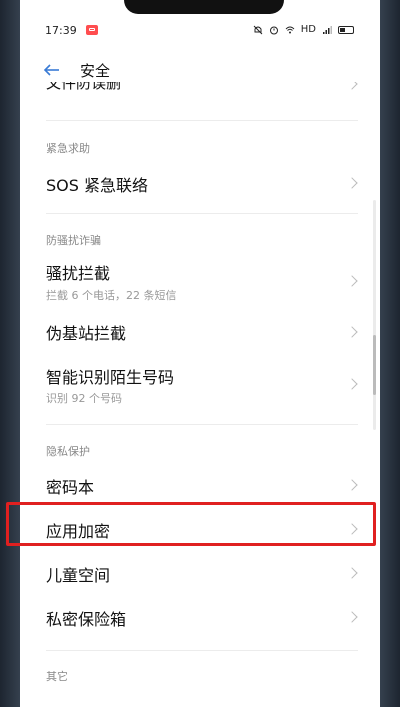 The height and width of the screenshot is (707, 400). Describe the element at coordinates (73, 240) in the screenshot. I see `section-header-anti-fraud: 防骚扰诈骗` at that location.